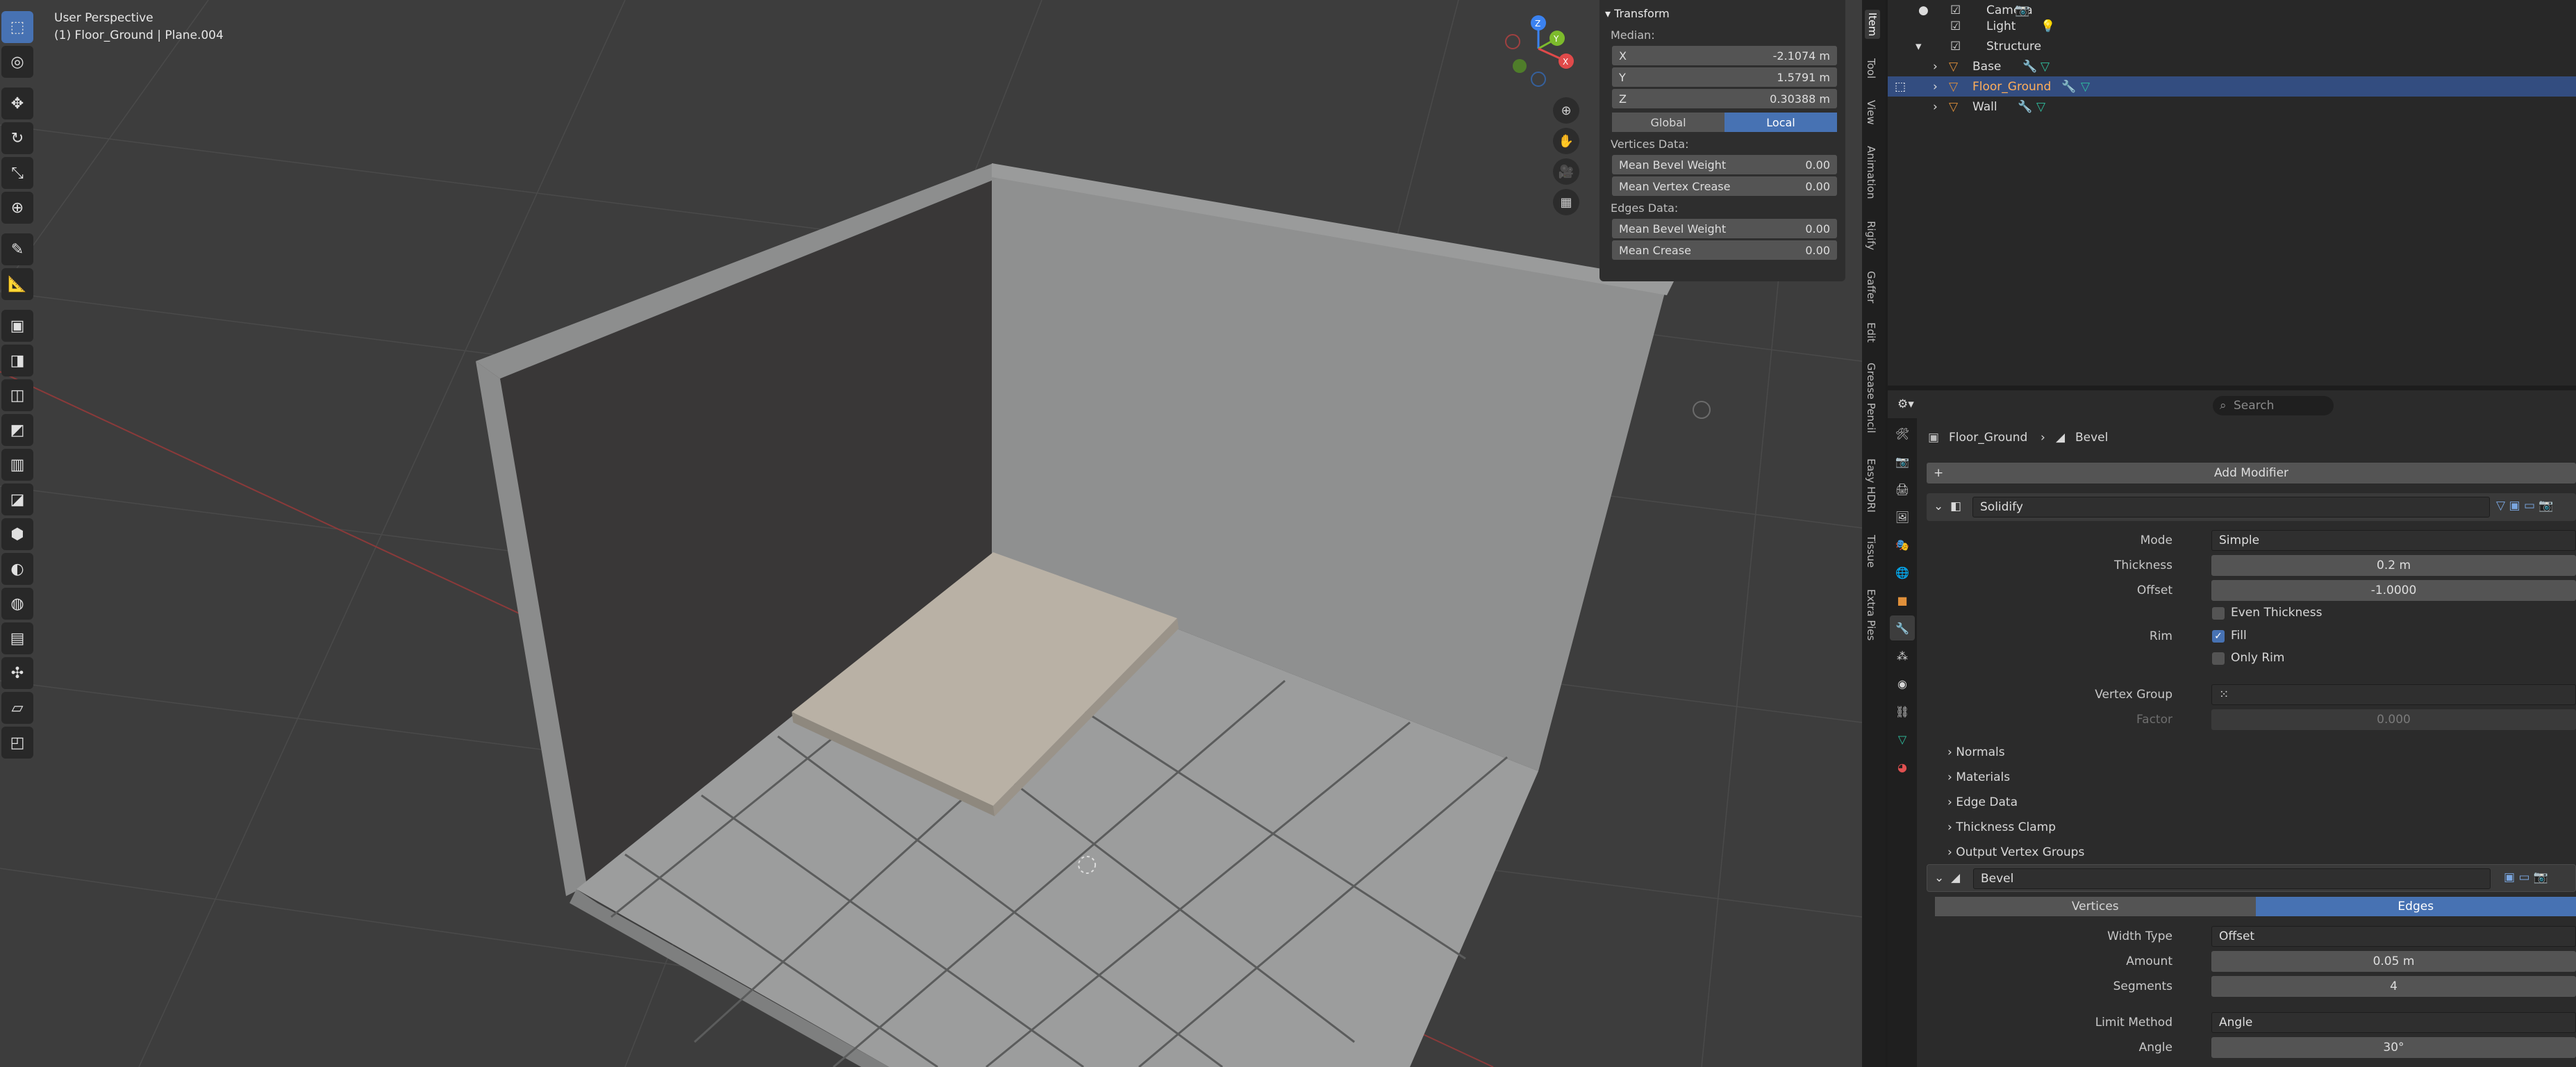  What do you see at coordinates (2095, 907) in the screenshot?
I see `vertices-button: Vertices` at bounding box center [2095, 907].